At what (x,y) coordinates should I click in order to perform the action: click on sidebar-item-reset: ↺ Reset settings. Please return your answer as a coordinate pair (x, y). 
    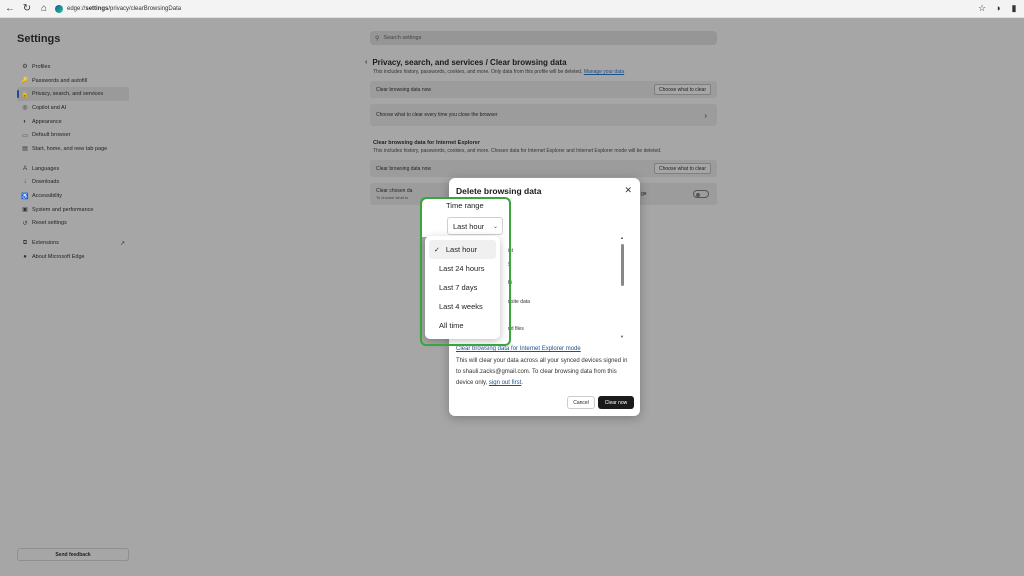
    Looking at the image, I should click on (73, 224).